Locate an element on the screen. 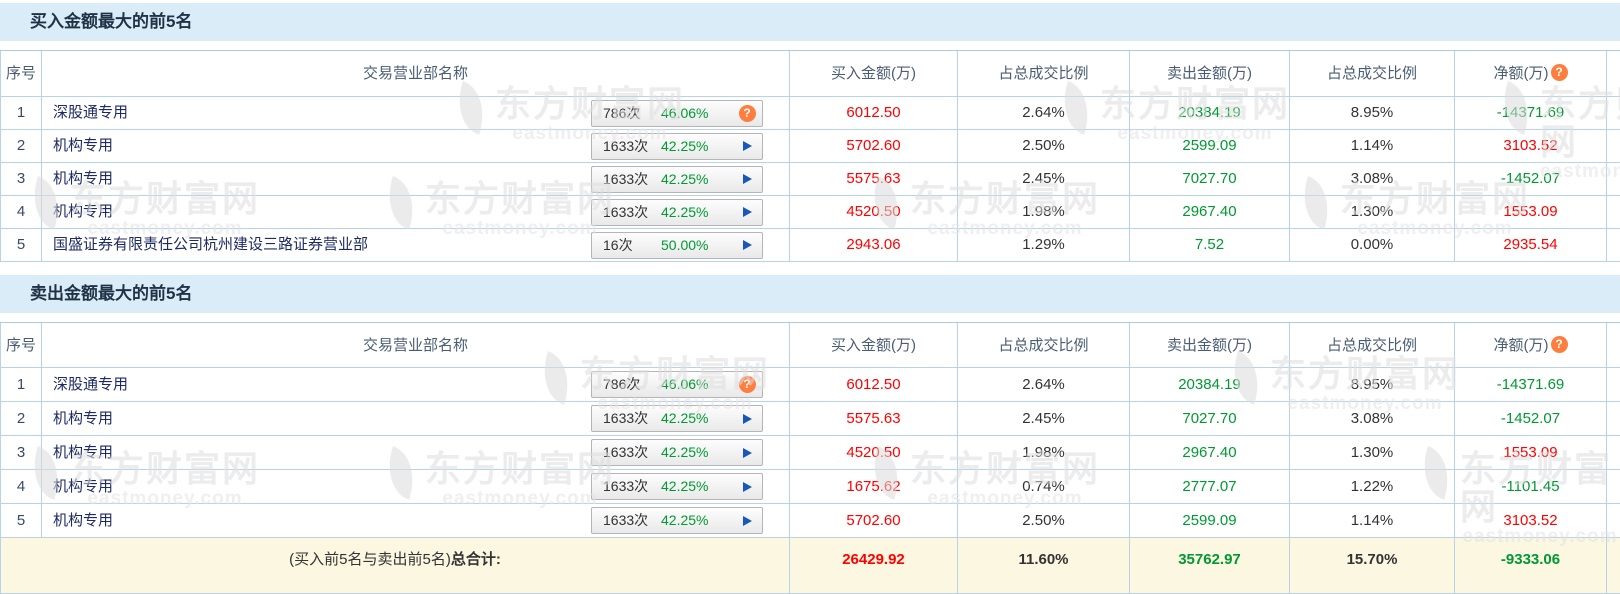  buy-pct-cell: 1.98% is located at coordinates (1044, 212).